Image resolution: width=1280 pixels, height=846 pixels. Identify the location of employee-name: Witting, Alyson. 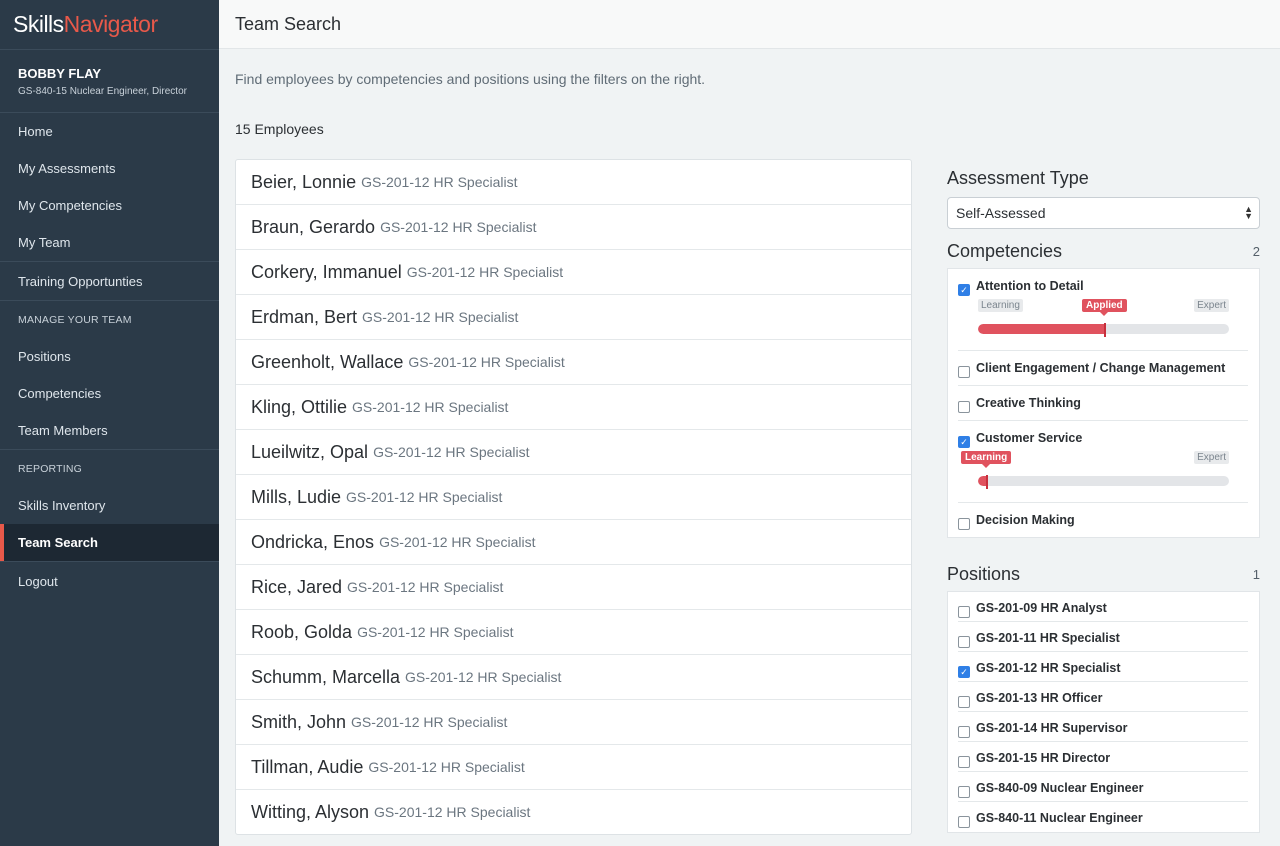
(310, 811).